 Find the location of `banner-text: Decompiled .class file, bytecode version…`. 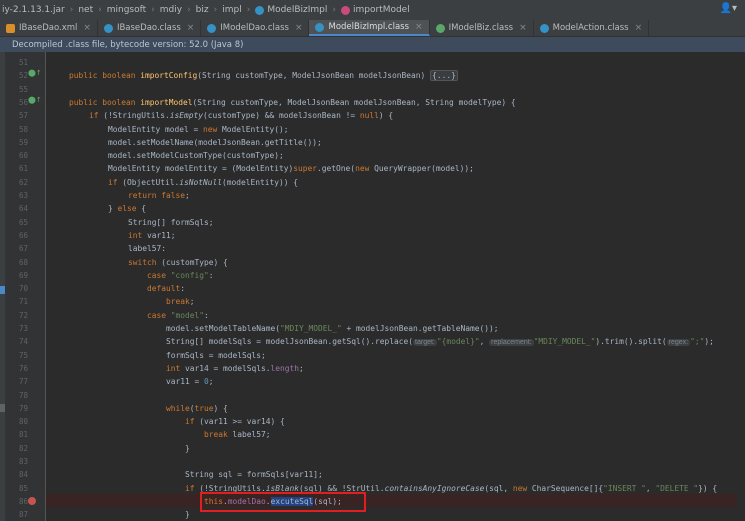

banner-text: Decompiled .class file, bytecode version… is located at coordinates (128, 44).